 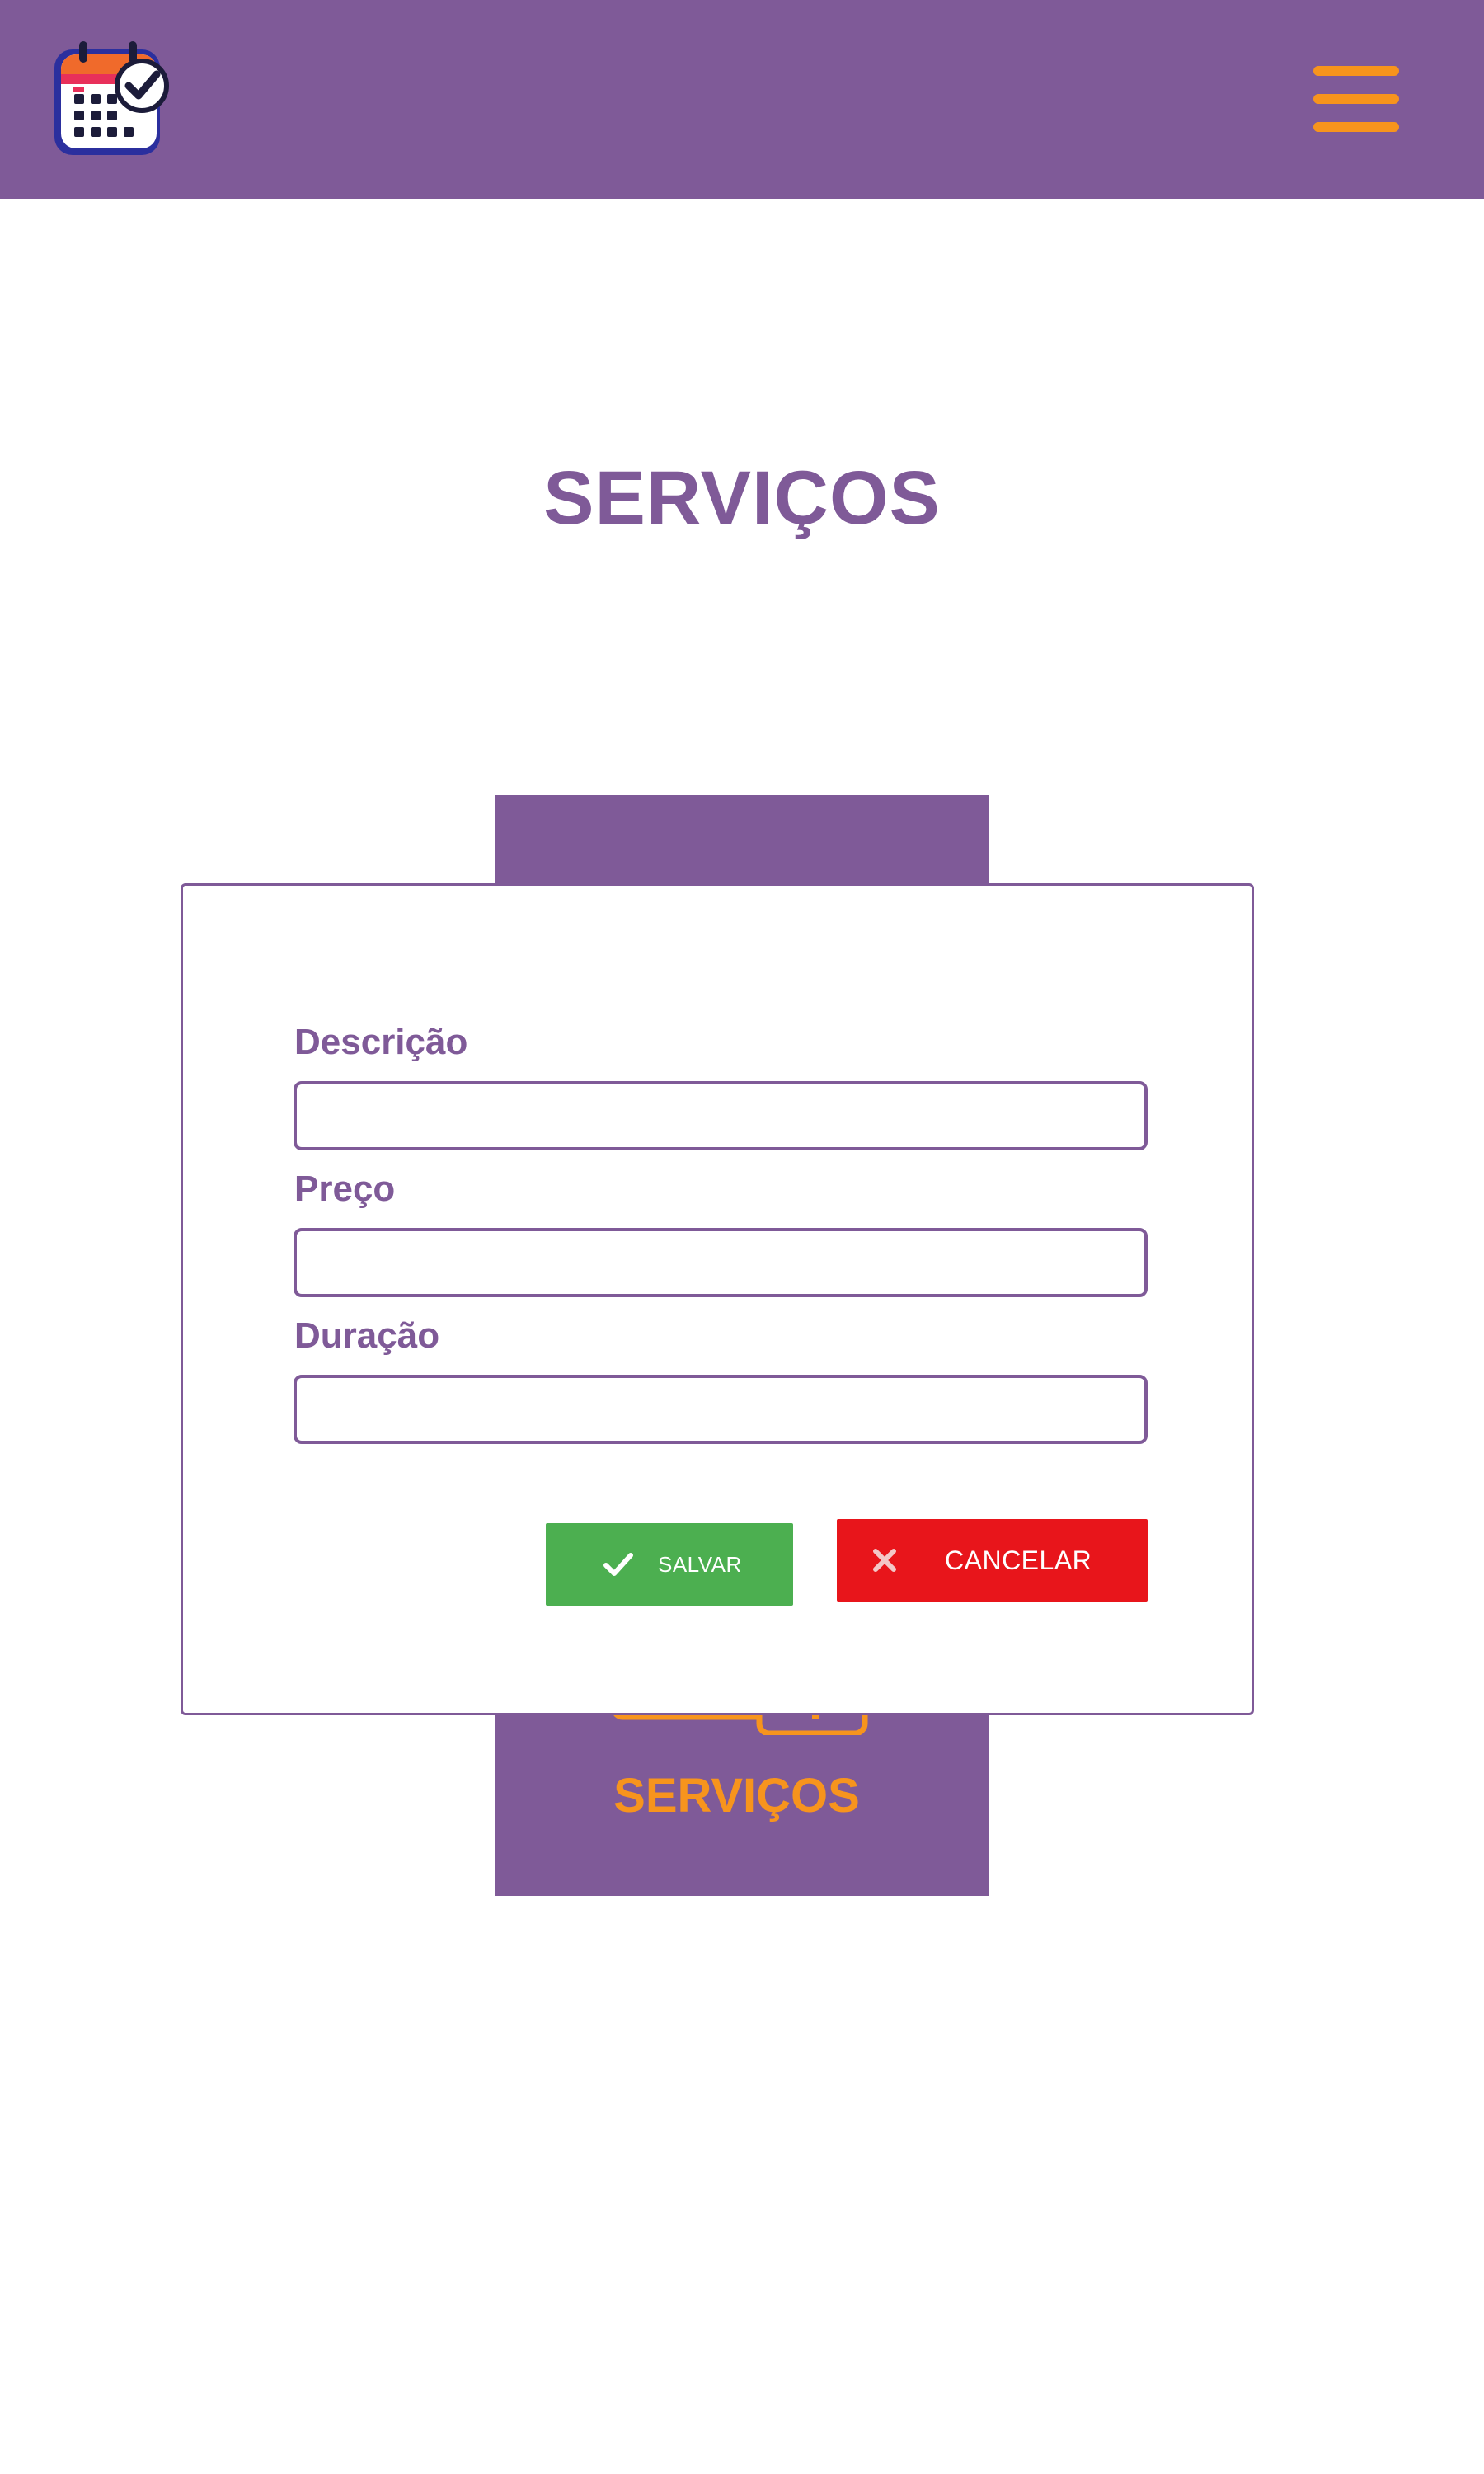 I want to click on save-button-label: SALVAR, so click(x=700, y=1564).